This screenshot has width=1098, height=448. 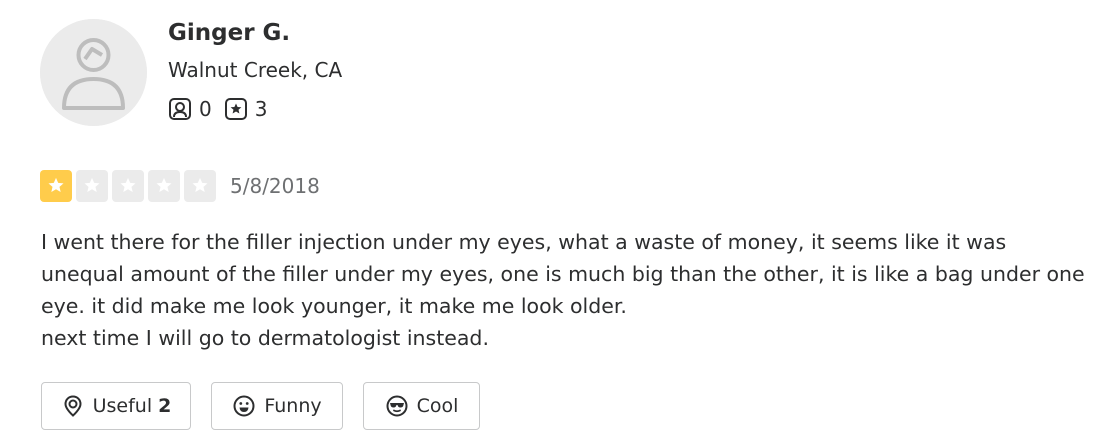 I want to click on star-filled, so click(x=56, y=186).